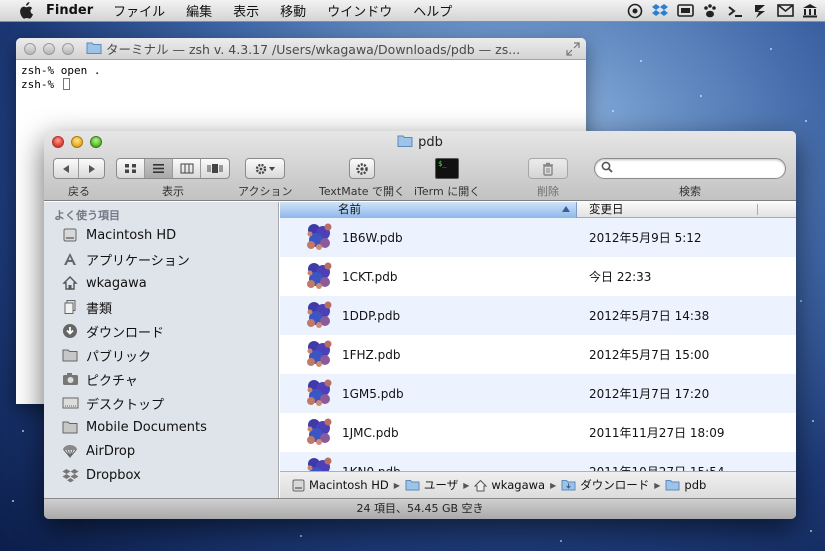 The width and height of the screenshot is (825, 551). I want to click on sidebar-item-mobile-documents: Mobile Documents, so click(161, 427).